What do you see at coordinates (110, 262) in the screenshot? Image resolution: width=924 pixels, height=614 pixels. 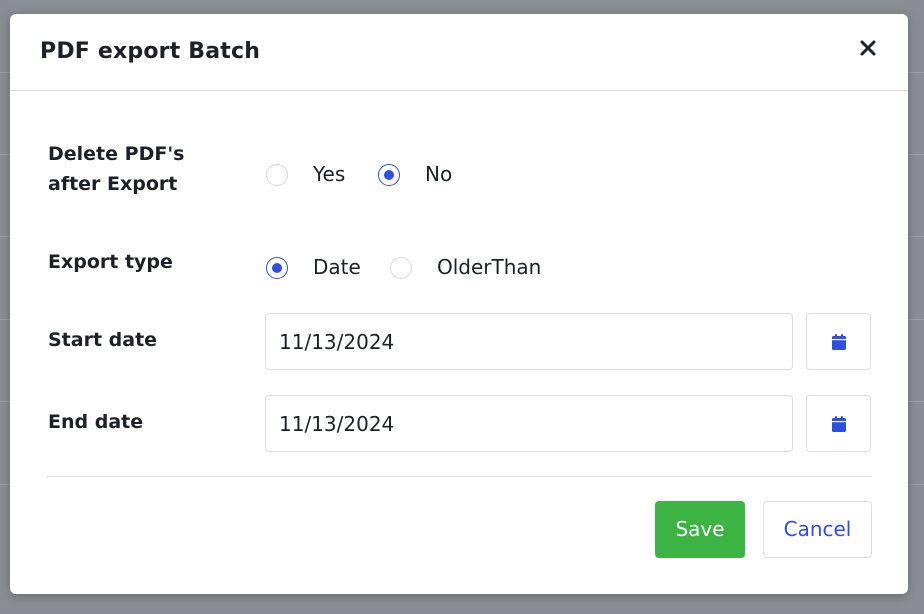 I see `export-type-label: Export type` at bounding box center [110, 262].